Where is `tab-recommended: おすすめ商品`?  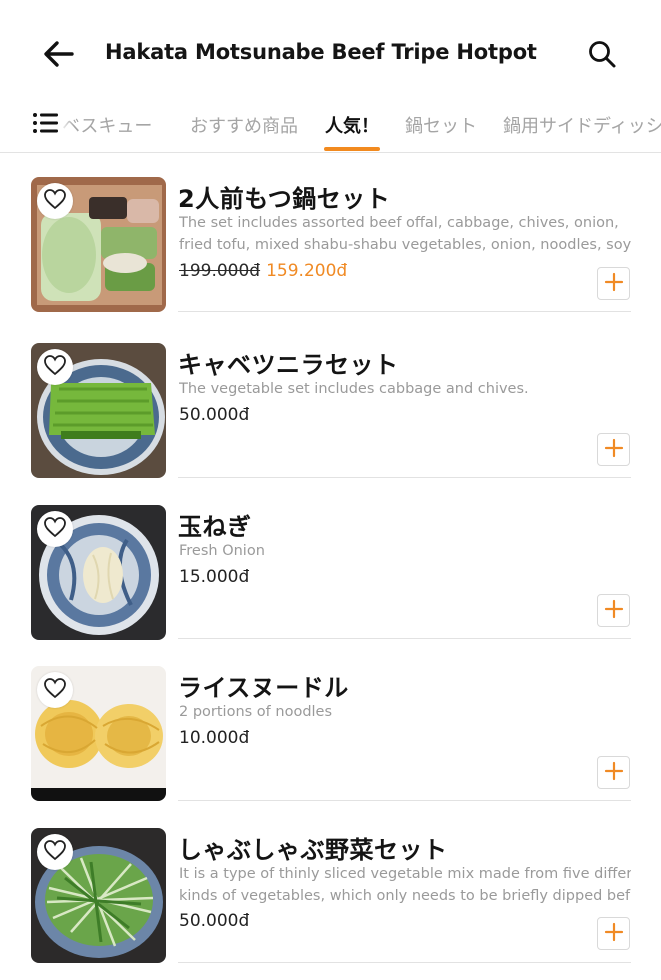
tab-recommended: おすすめ商品 is located at coordinates (244, 125).